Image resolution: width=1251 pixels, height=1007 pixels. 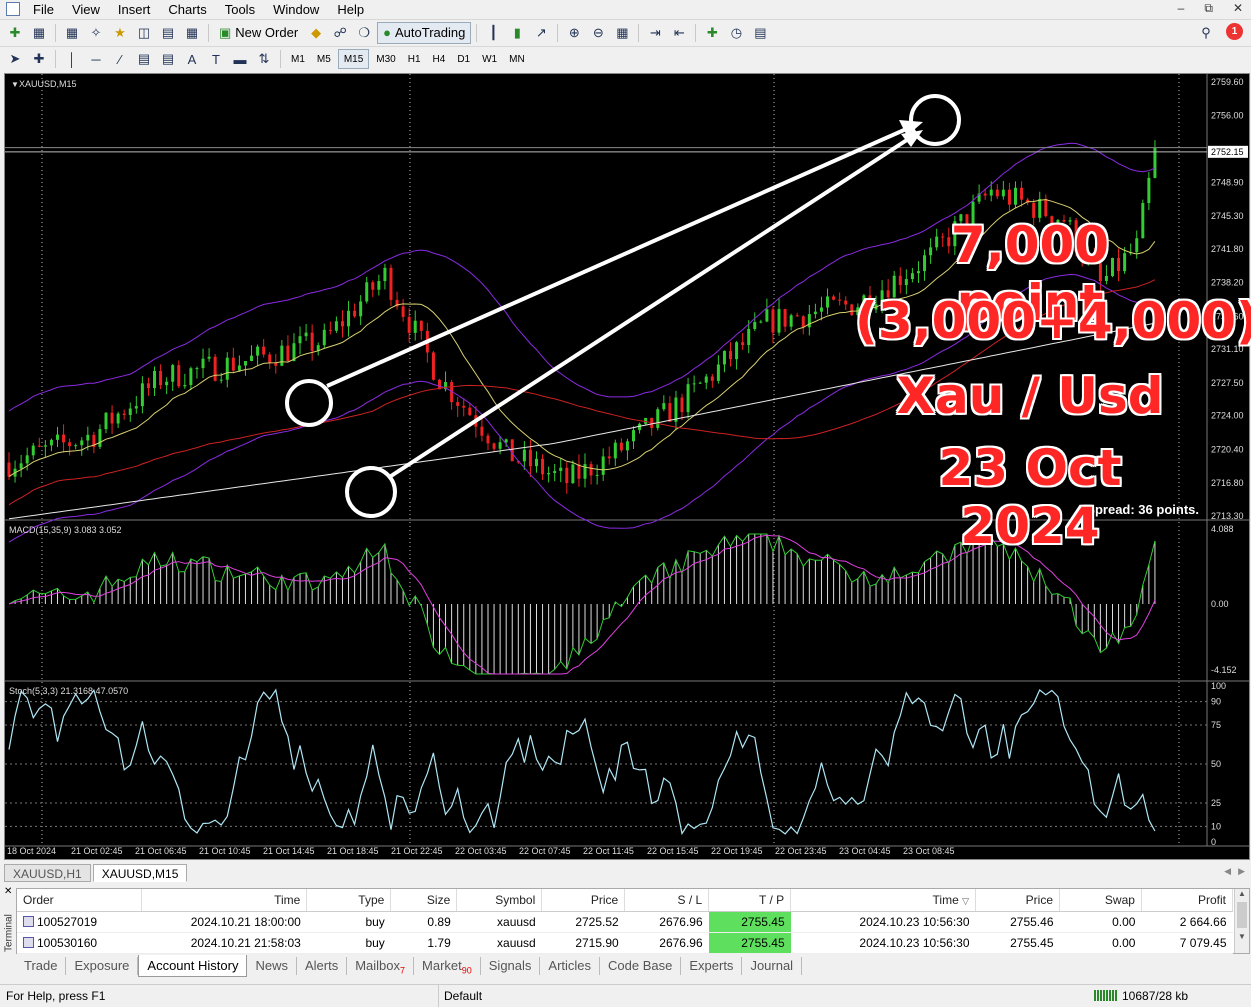 What do you see at coordinates (447, 966) in the screenshot?
I see `tab-market: Market90` at bounding box center [447, 966].